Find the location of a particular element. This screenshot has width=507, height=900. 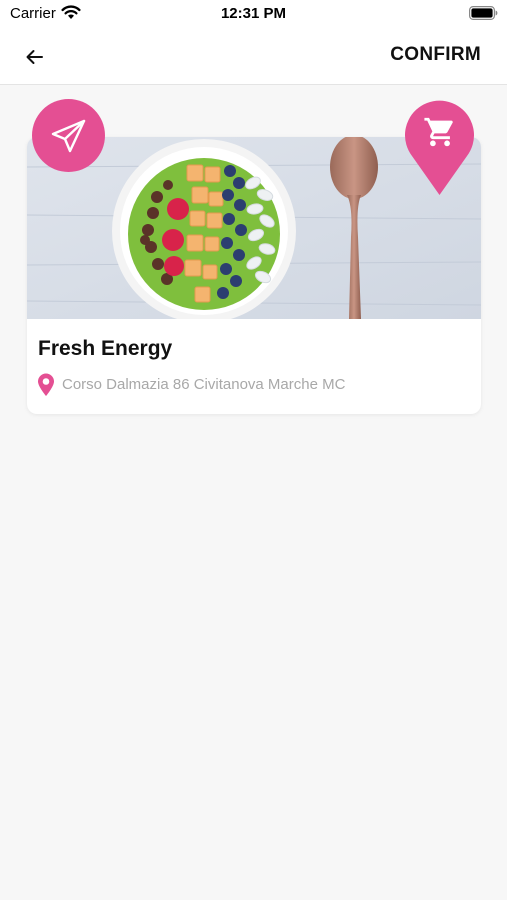

status-time: 12:31 PM is located at coordinates (253, 13).